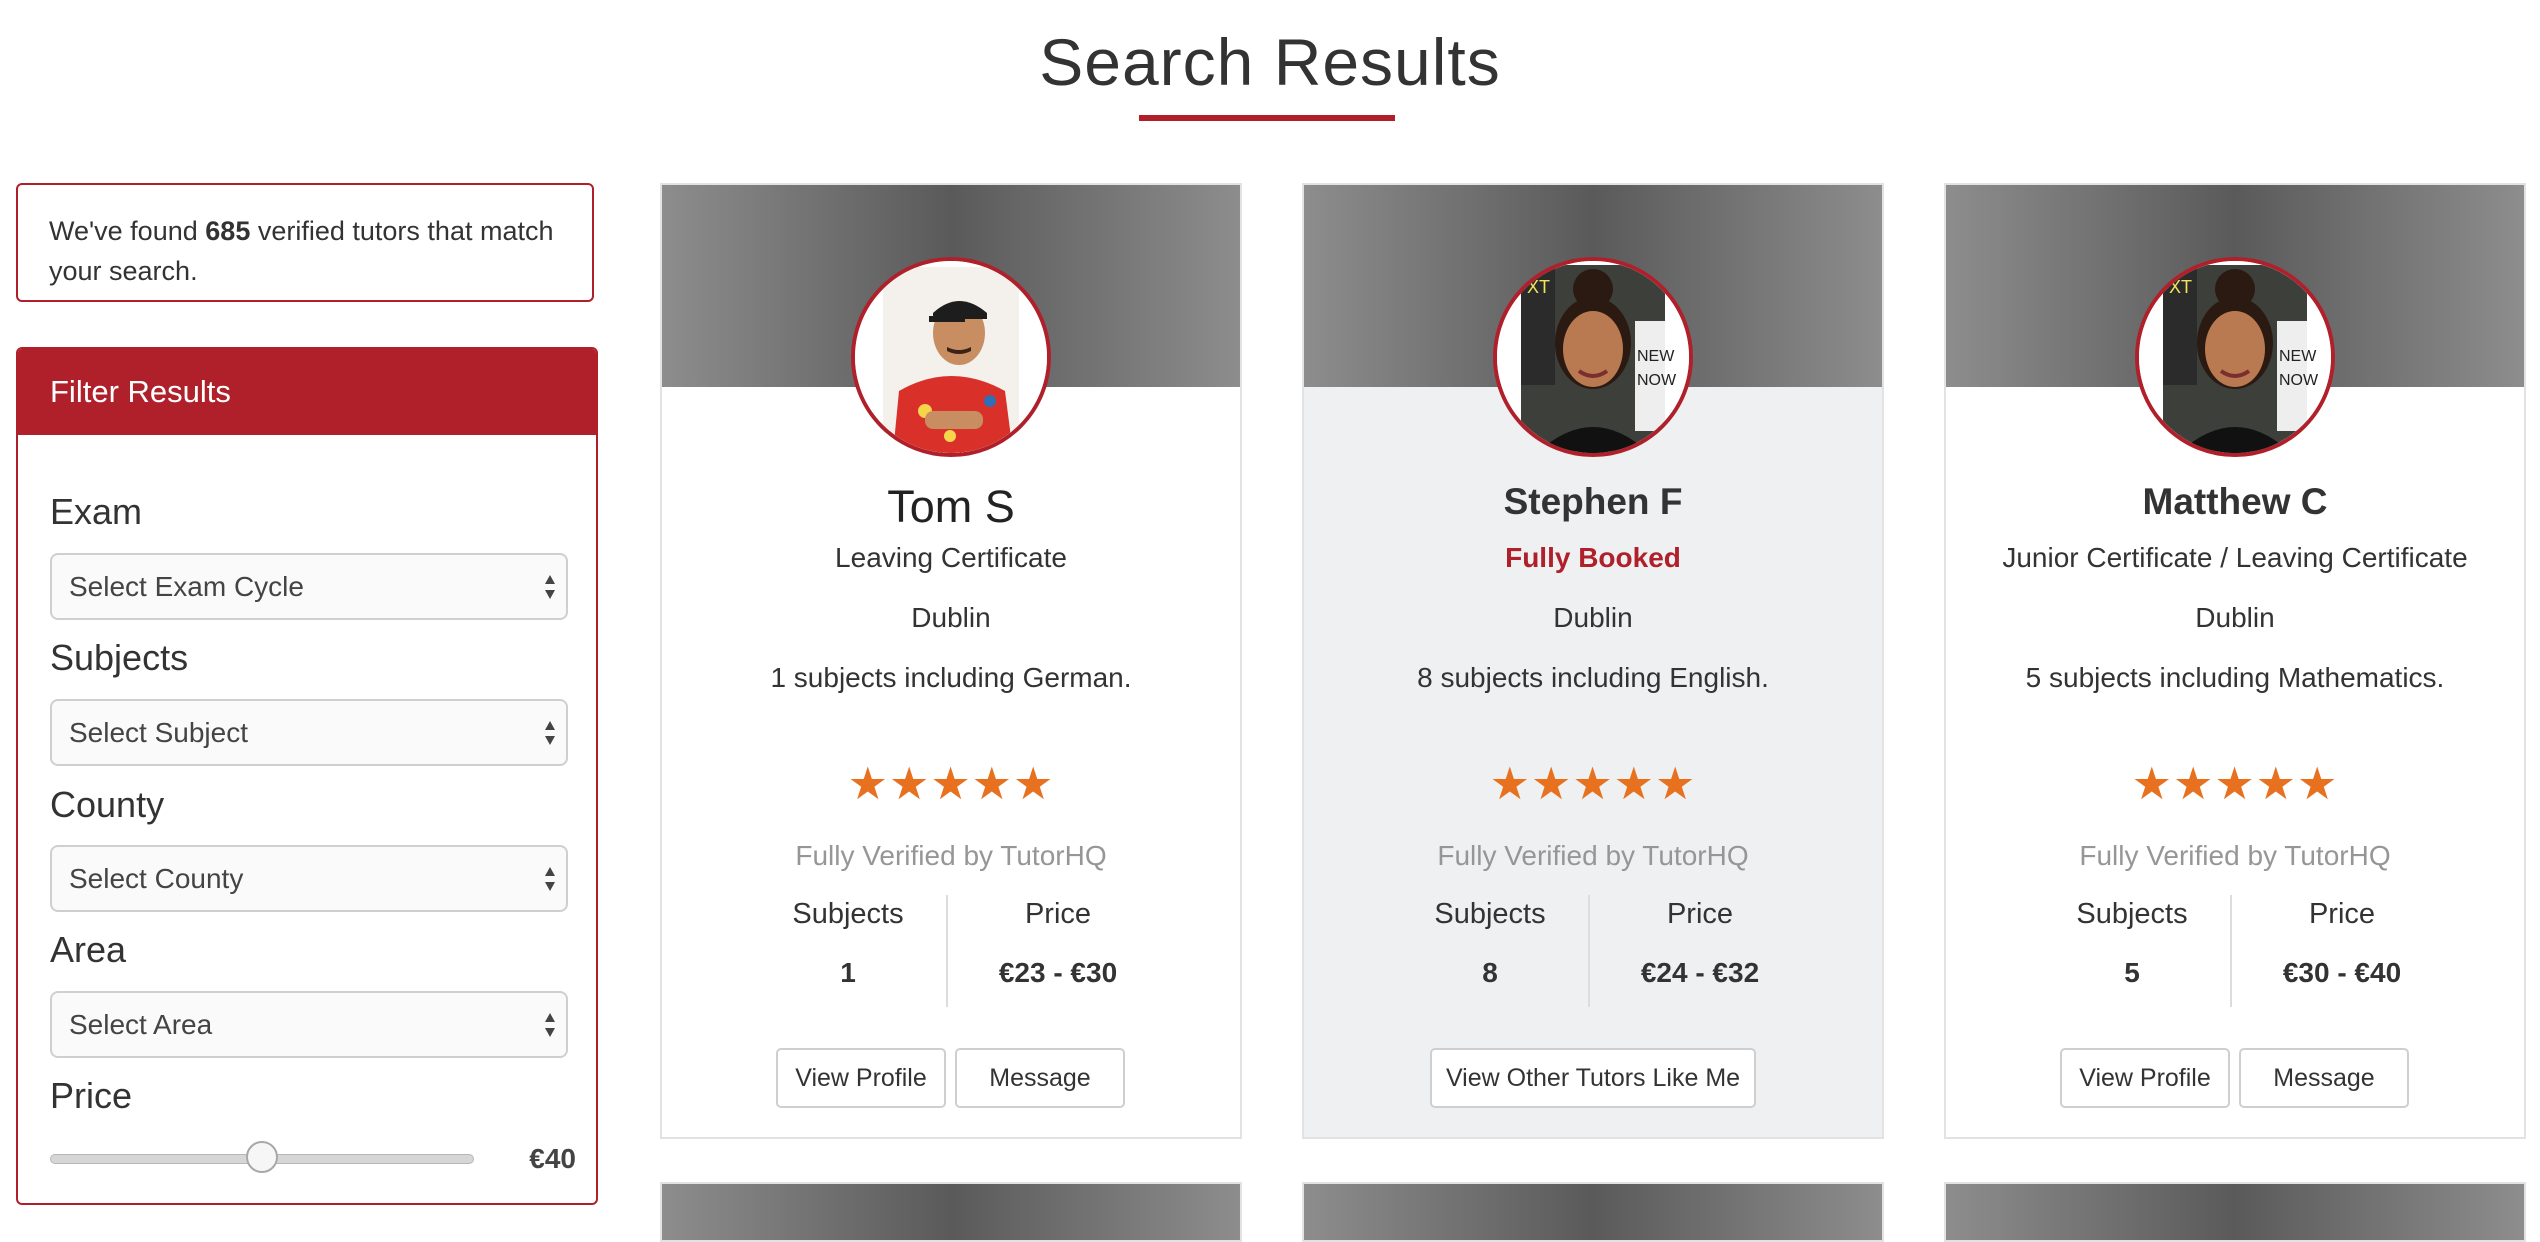  I want to click on tutor-name: Tom S, so click(951, 507).